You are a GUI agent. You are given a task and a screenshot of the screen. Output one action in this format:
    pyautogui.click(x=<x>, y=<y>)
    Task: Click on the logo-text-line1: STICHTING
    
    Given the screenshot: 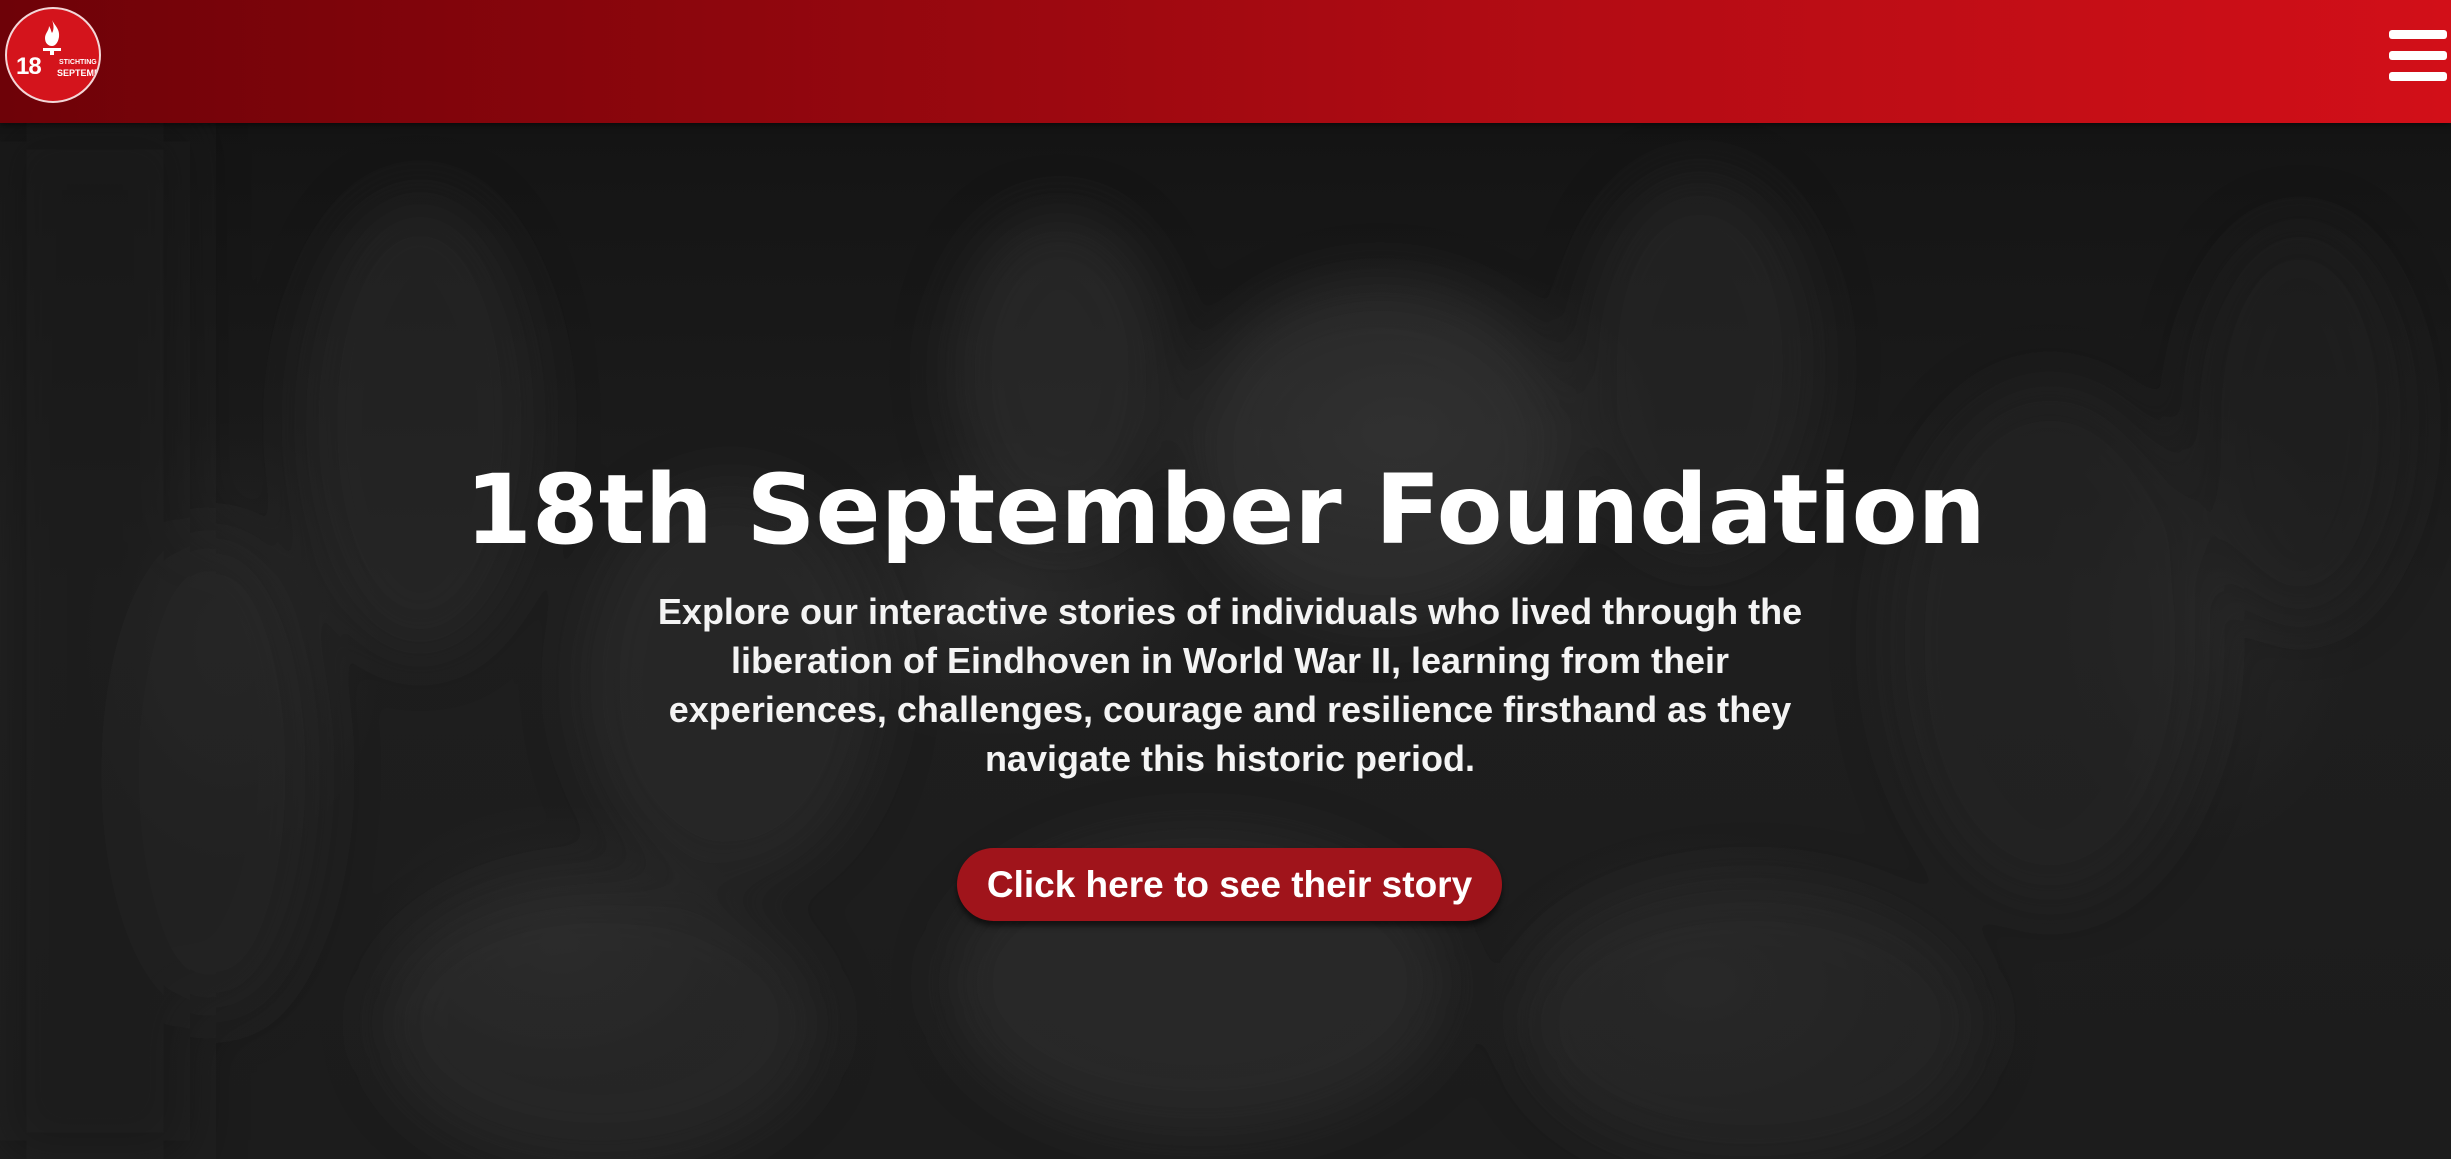 What is the action you would take?
    pyautogui.click(x=78, y=62)
    